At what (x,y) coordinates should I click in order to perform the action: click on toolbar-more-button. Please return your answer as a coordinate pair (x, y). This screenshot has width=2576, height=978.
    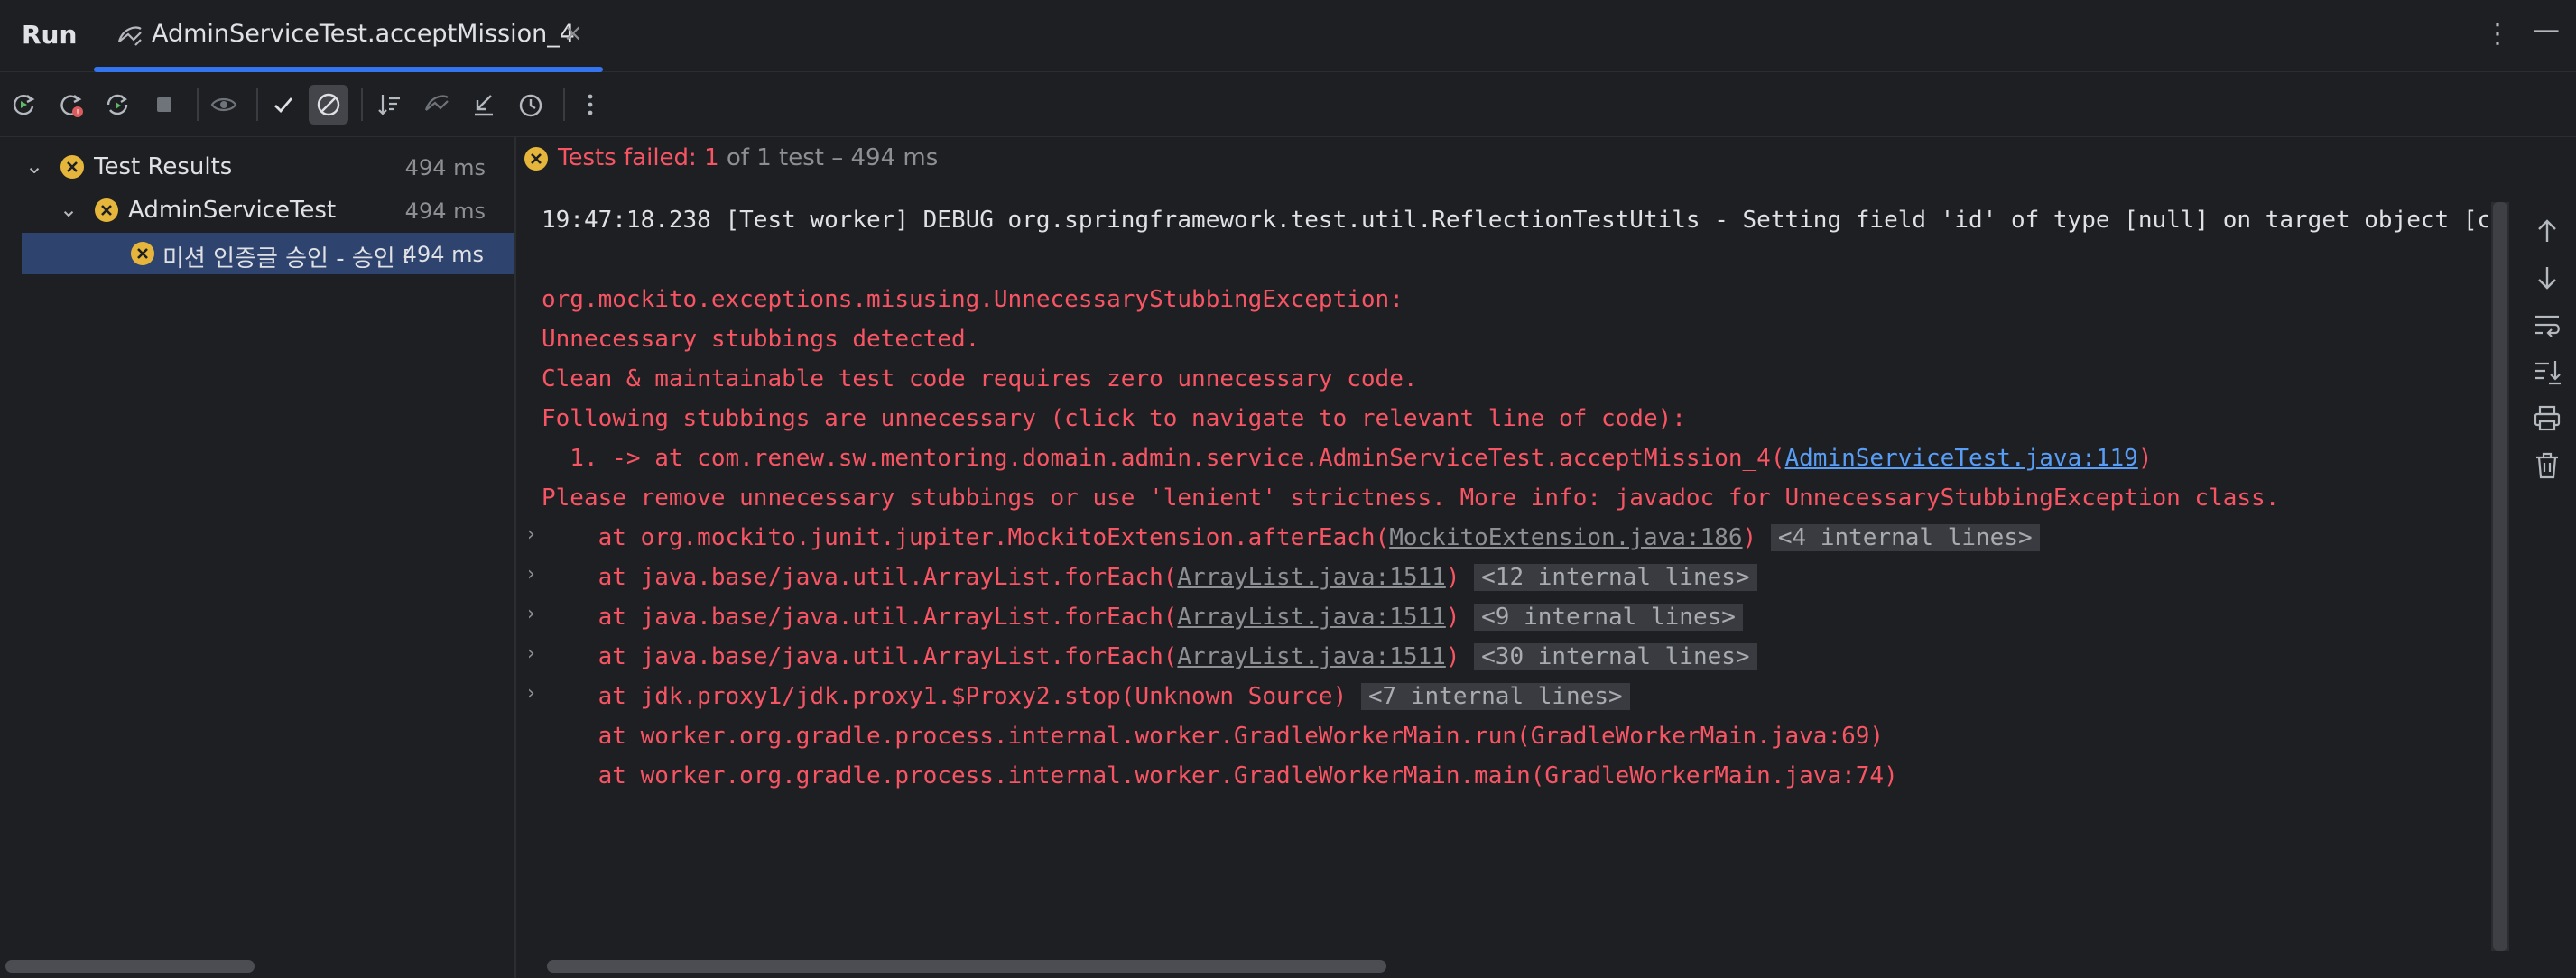
    Looking at the image, I should click on (590, 105).